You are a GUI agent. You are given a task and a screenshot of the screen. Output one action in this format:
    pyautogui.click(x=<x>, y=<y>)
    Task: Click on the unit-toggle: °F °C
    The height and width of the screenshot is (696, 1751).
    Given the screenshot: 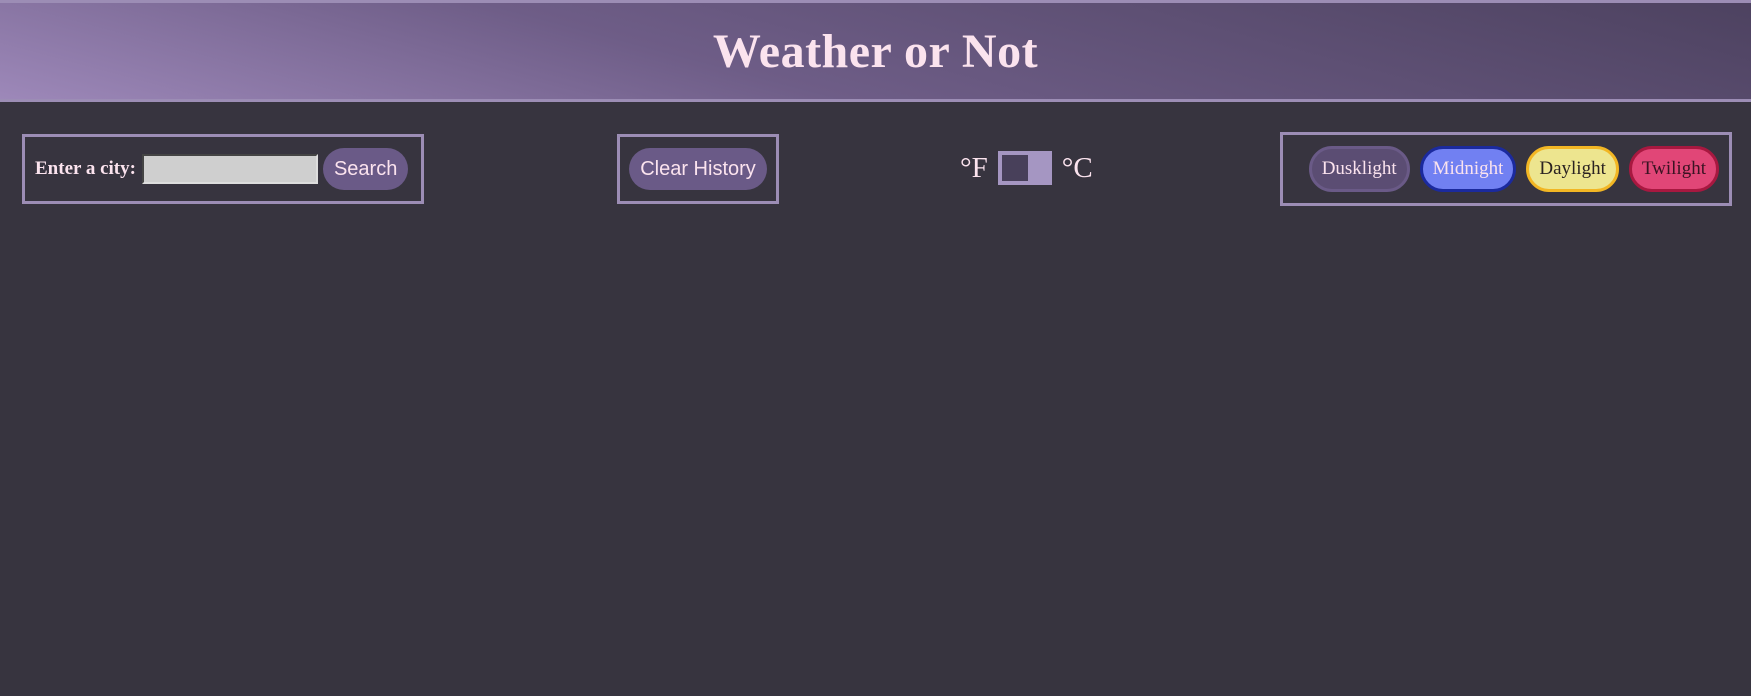 What is the action you would take?
    pyautogui.click(x=1026, y=168)
    